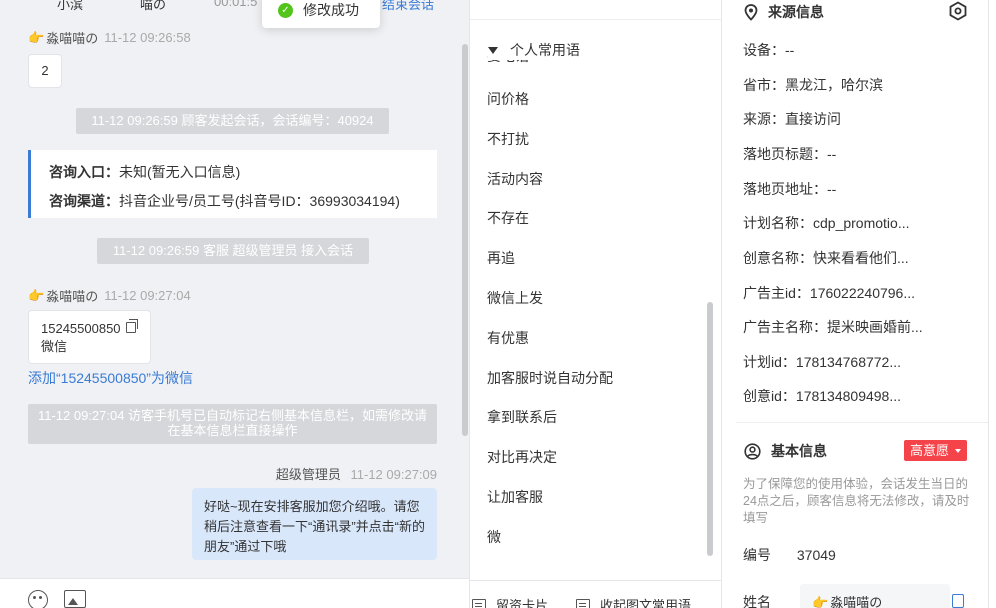 Image resolution: width=996 pixels, height=608 pixels. Describe the element at coordinates (757, 601) in the screenshot. I see `name-label: 姓名` at that location.